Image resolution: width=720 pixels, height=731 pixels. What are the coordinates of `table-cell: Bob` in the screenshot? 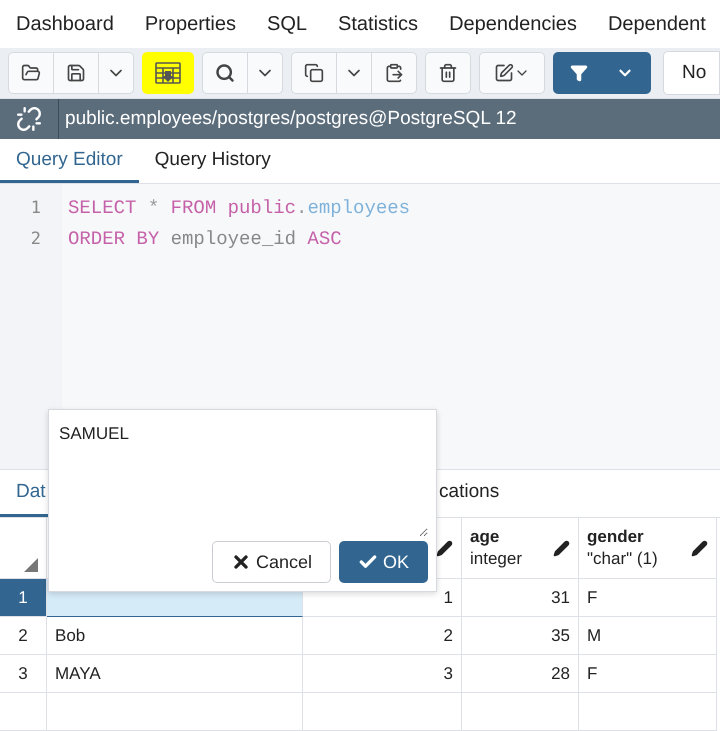 It's located at (175, 636).